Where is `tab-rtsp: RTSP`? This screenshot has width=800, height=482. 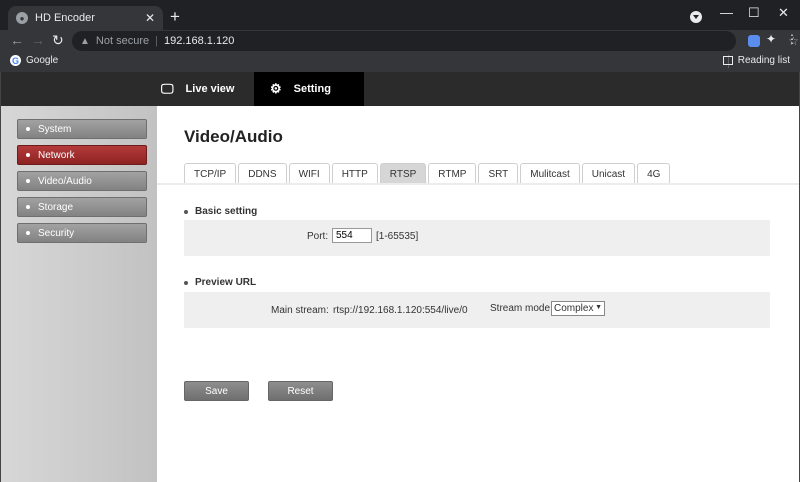
tab-rtsp: RTSP is located at coordinates (403, 173).